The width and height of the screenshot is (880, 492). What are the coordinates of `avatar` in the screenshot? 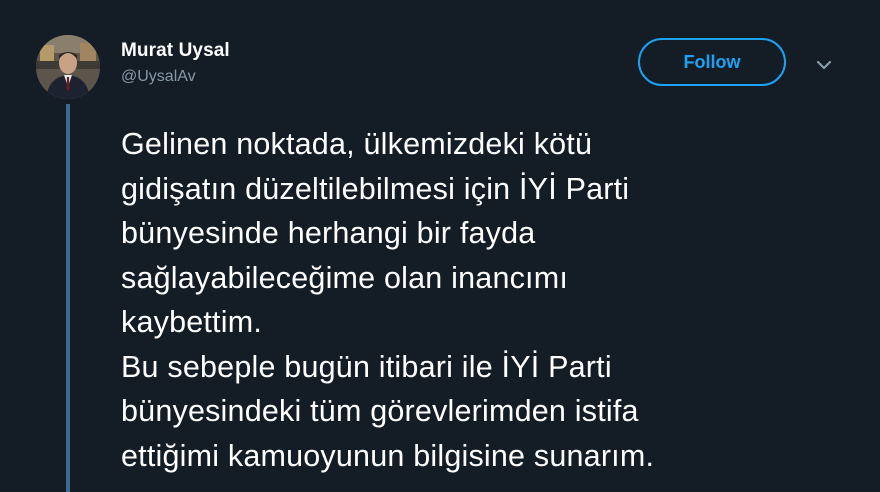 It's located at (68, 67).